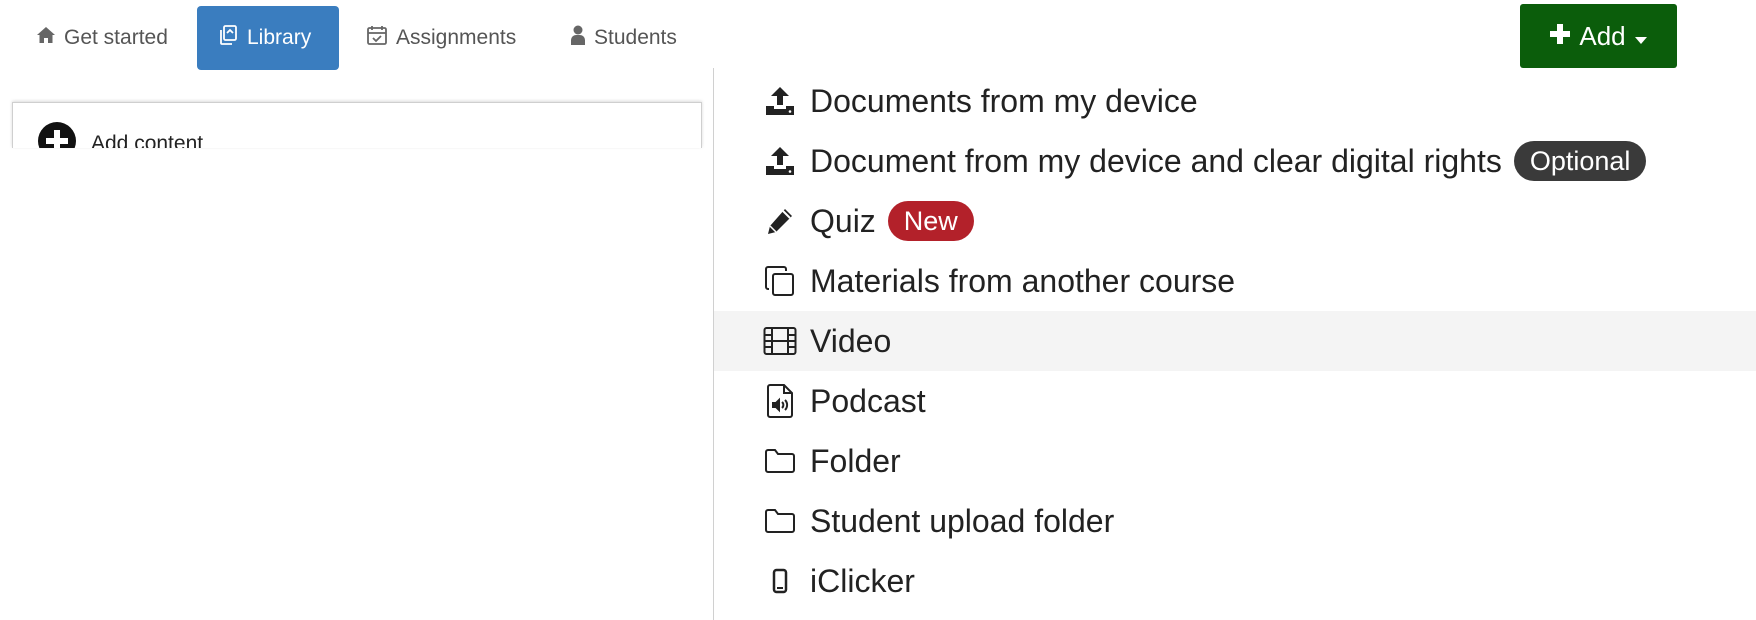  What do you see at coordinates (228, 38) in the screenshot?
I see `library-icon` at bounding box center [228, 38].